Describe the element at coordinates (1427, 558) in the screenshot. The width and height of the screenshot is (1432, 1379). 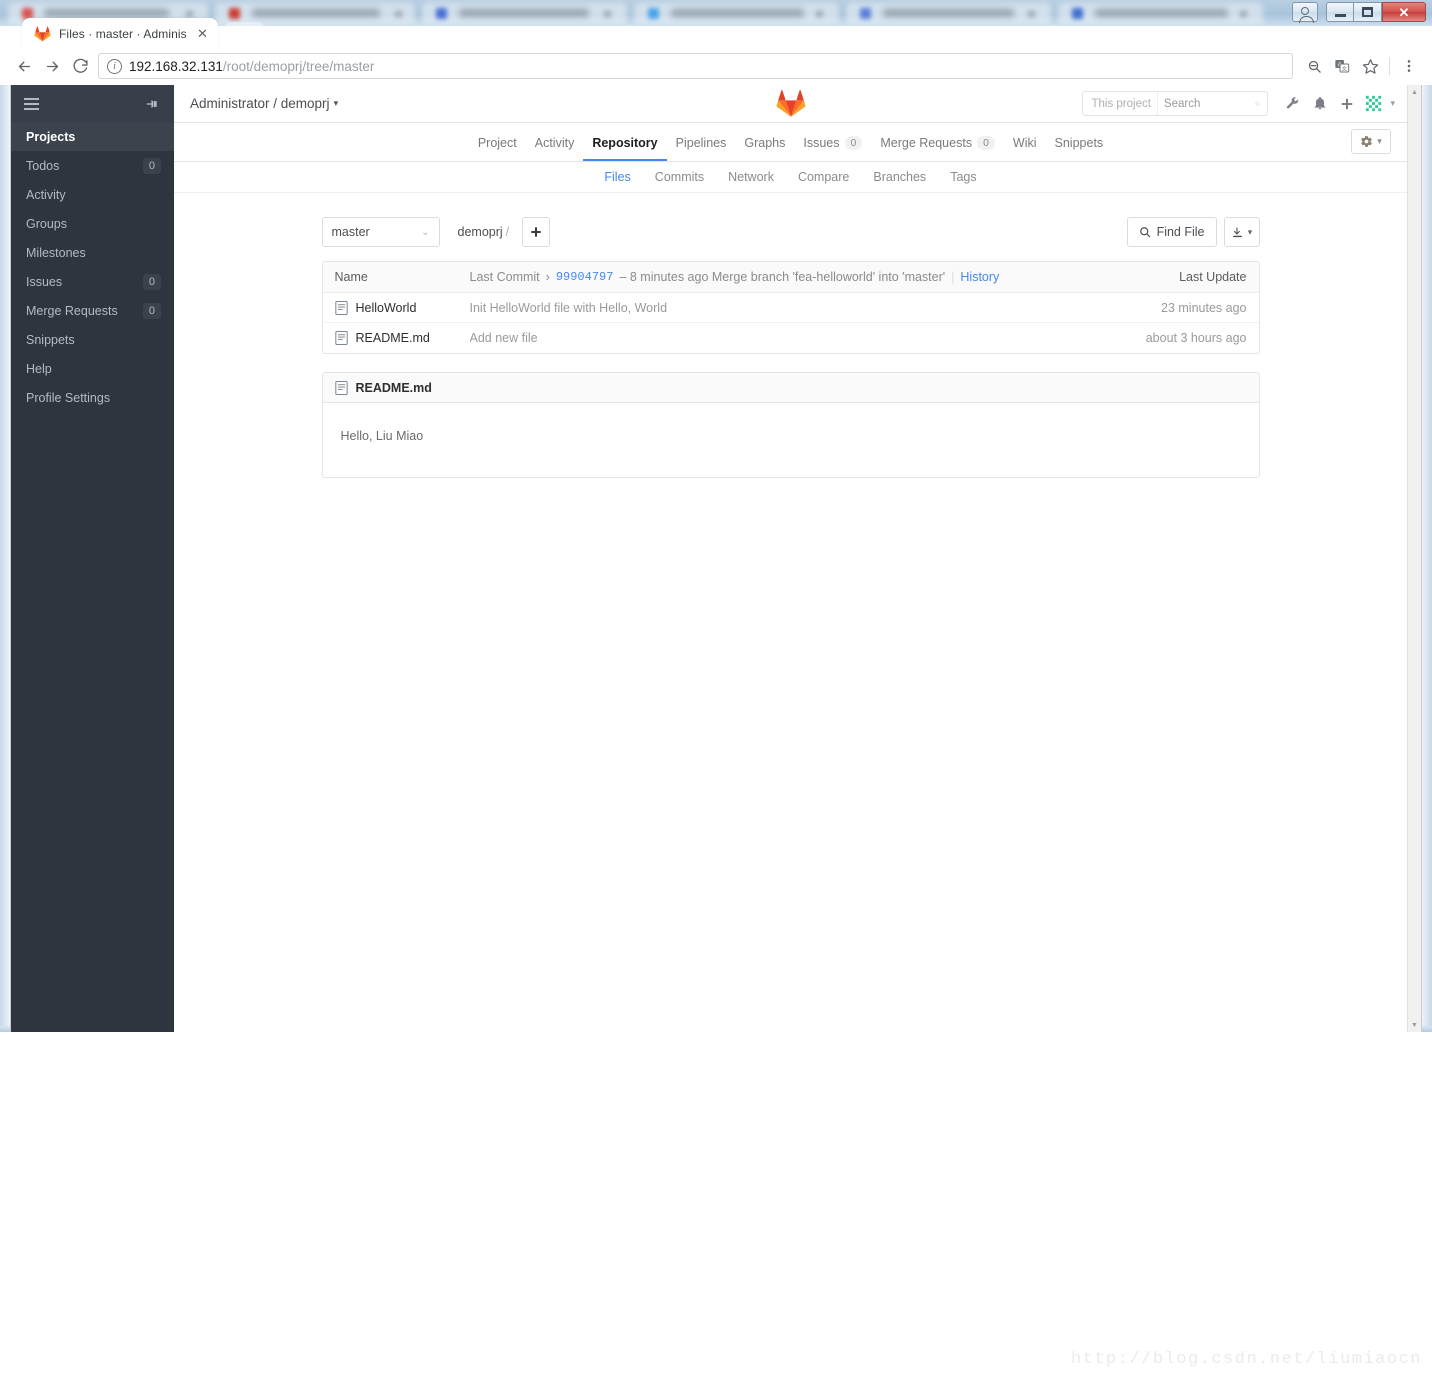
I see `window-edge-right` at that location.